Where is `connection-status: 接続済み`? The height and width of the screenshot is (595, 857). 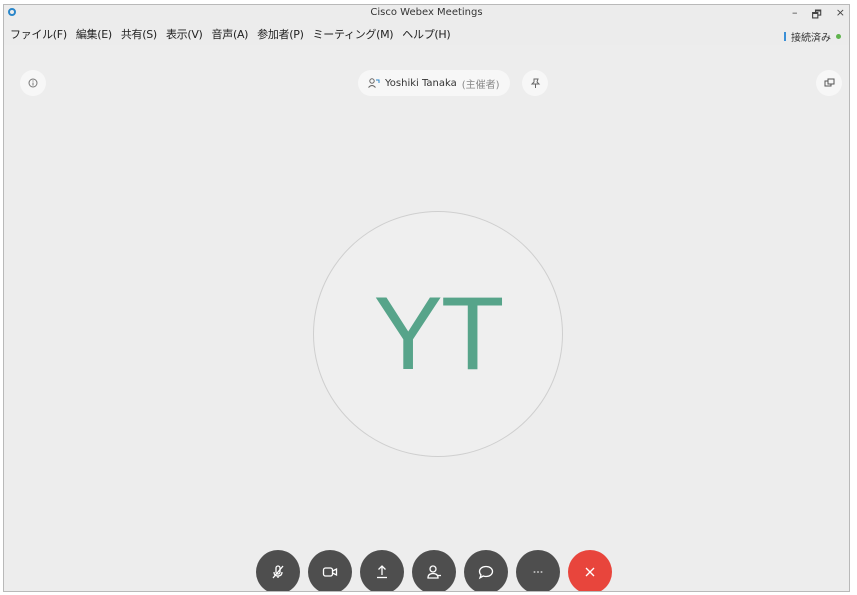
connection-status: 接続済み is located at coordinates (812, 36).